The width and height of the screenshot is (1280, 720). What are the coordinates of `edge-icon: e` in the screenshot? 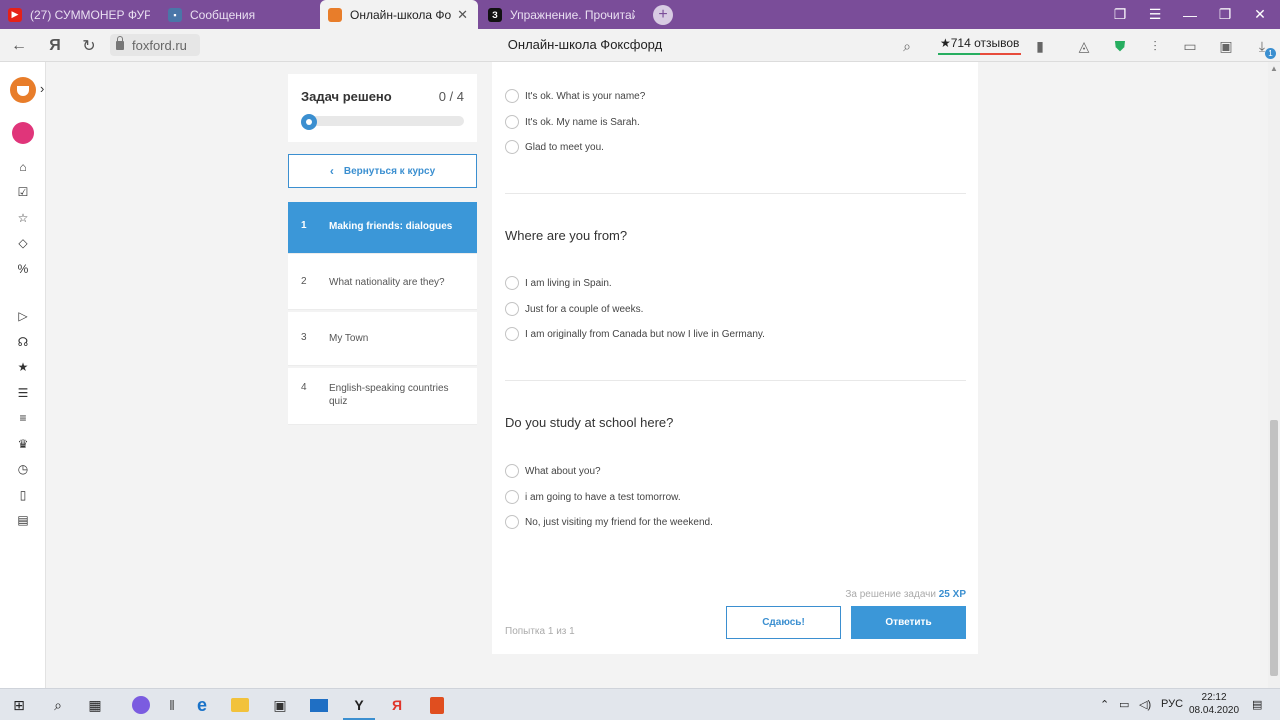 It's located at (202, 705).